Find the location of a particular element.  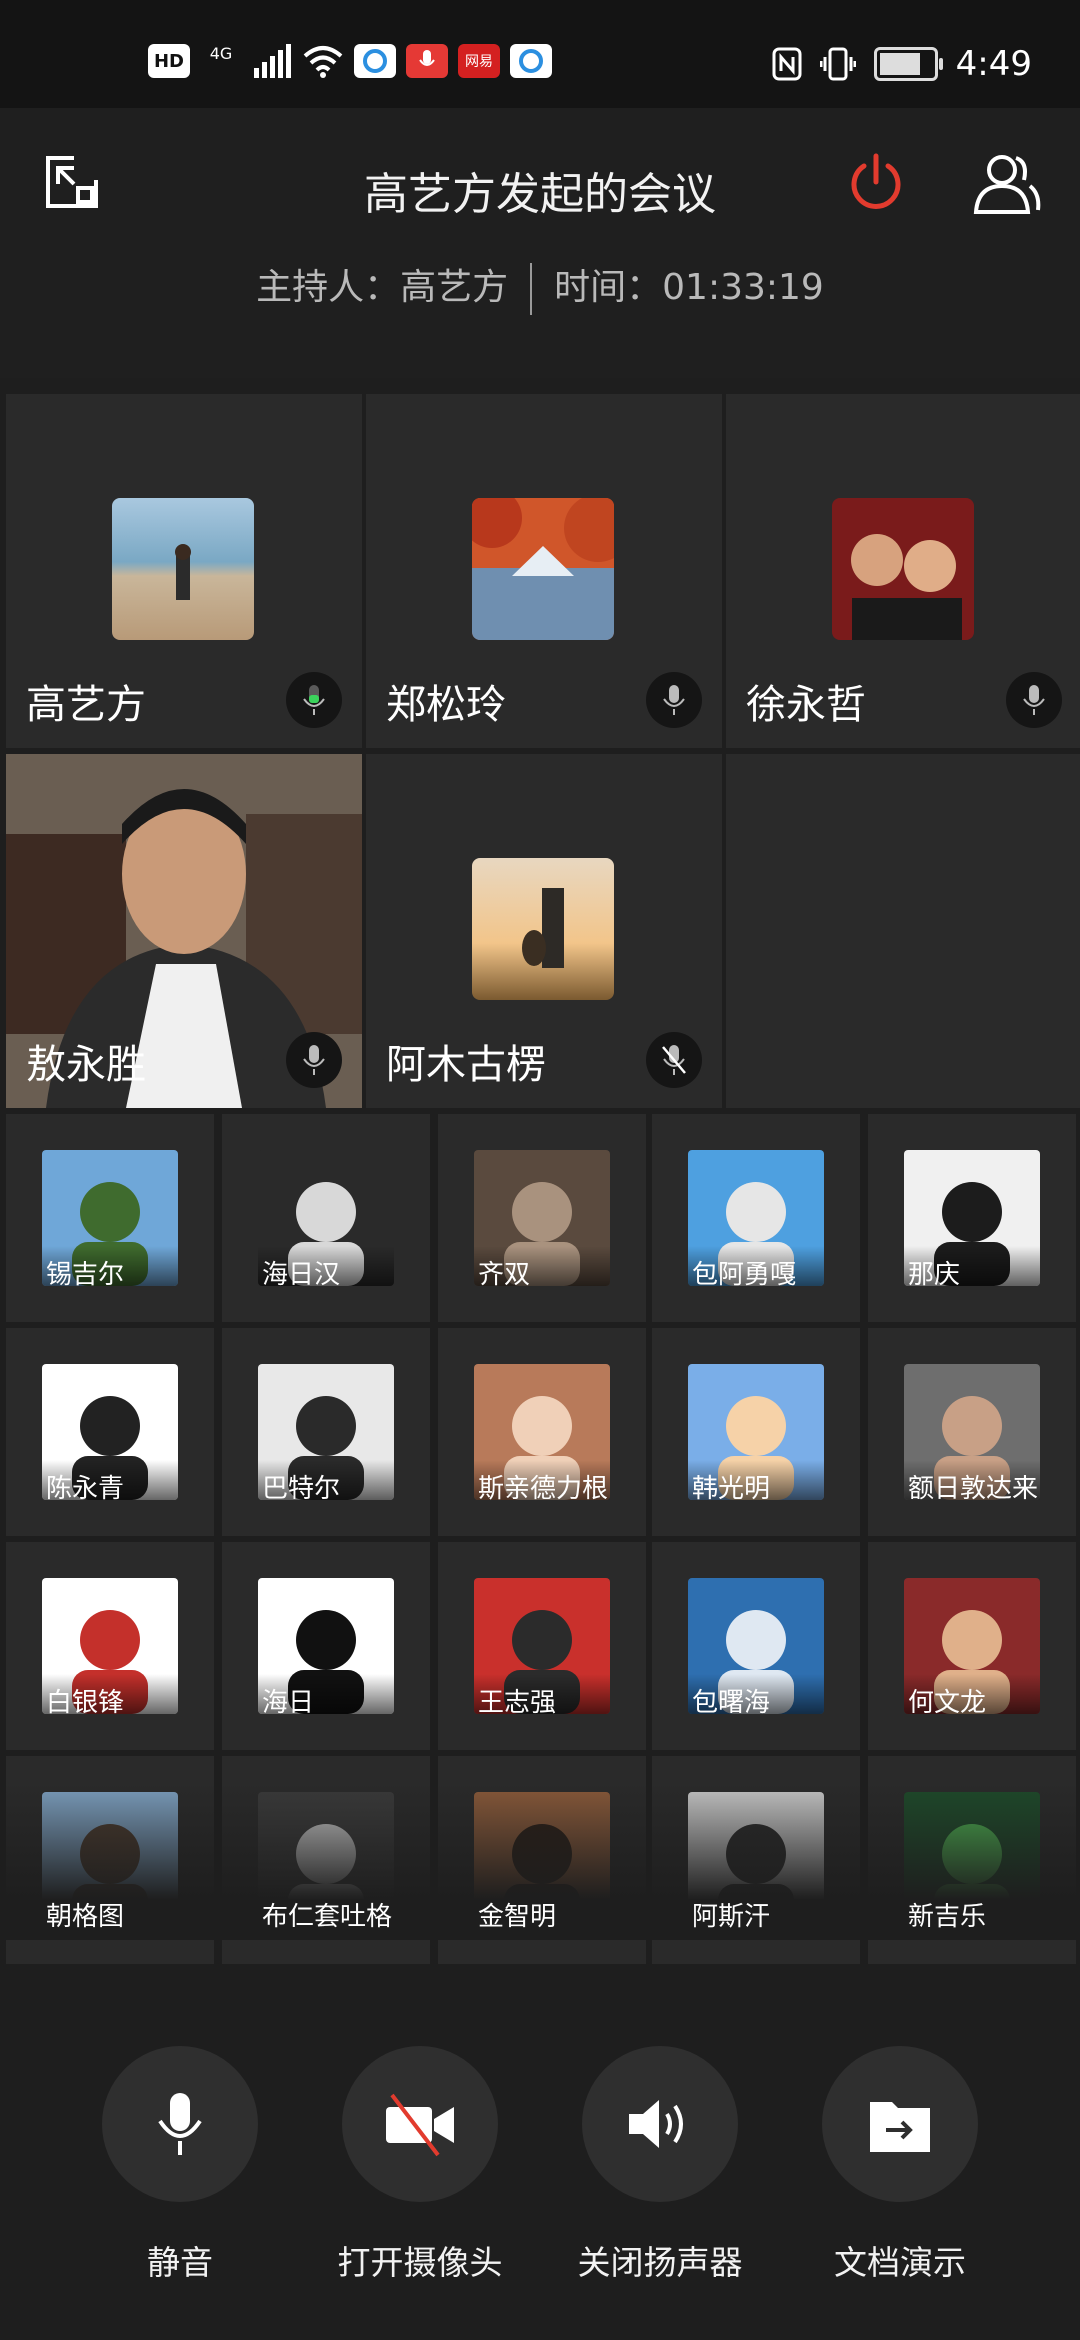

mute-button is located at coordinates (180, 2124).